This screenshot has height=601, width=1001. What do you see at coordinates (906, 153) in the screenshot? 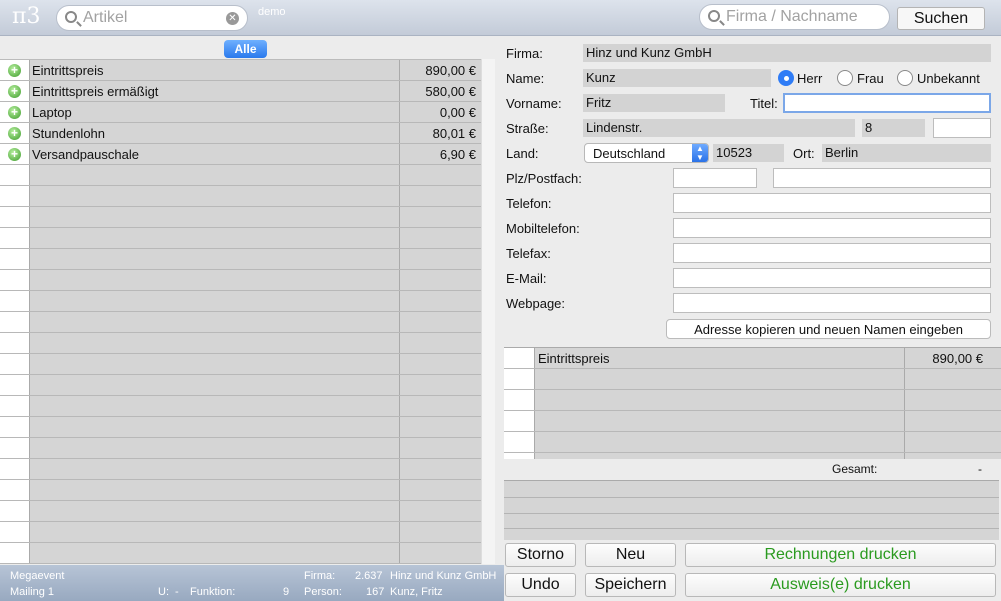
I see `ort-field: Berlin` at bounding box center [906, 153].